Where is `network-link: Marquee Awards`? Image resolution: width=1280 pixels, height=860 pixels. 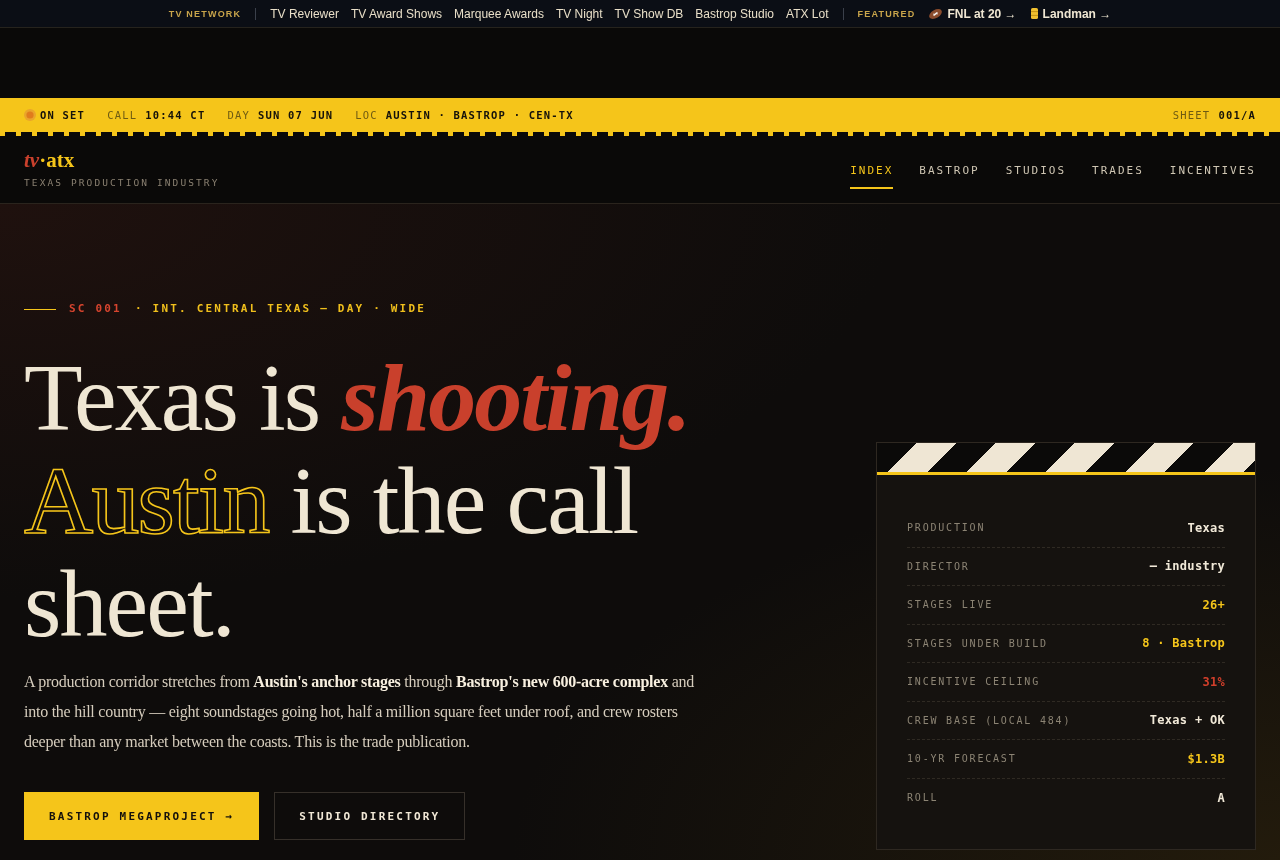
network-link: Marquee Awards is located at coordinates (499, 13).